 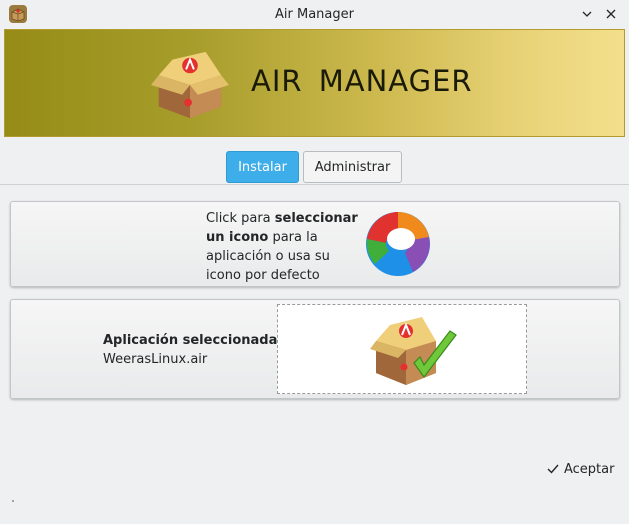 I want to click on banner-title: AIR MANAGER, so click(x=362, y=81).